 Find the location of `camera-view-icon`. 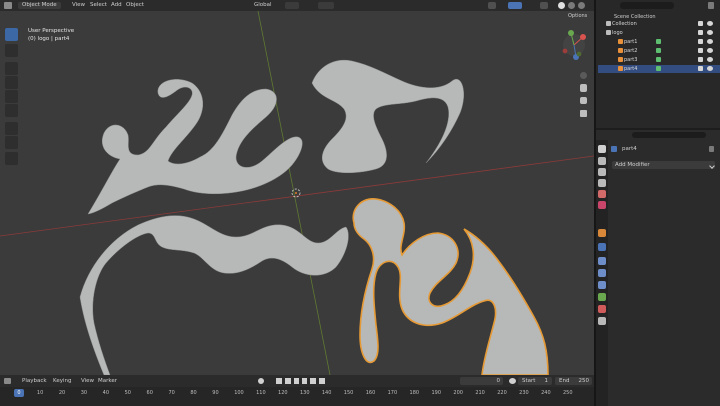

camera-view-icon is located at coordinates (583, 100).